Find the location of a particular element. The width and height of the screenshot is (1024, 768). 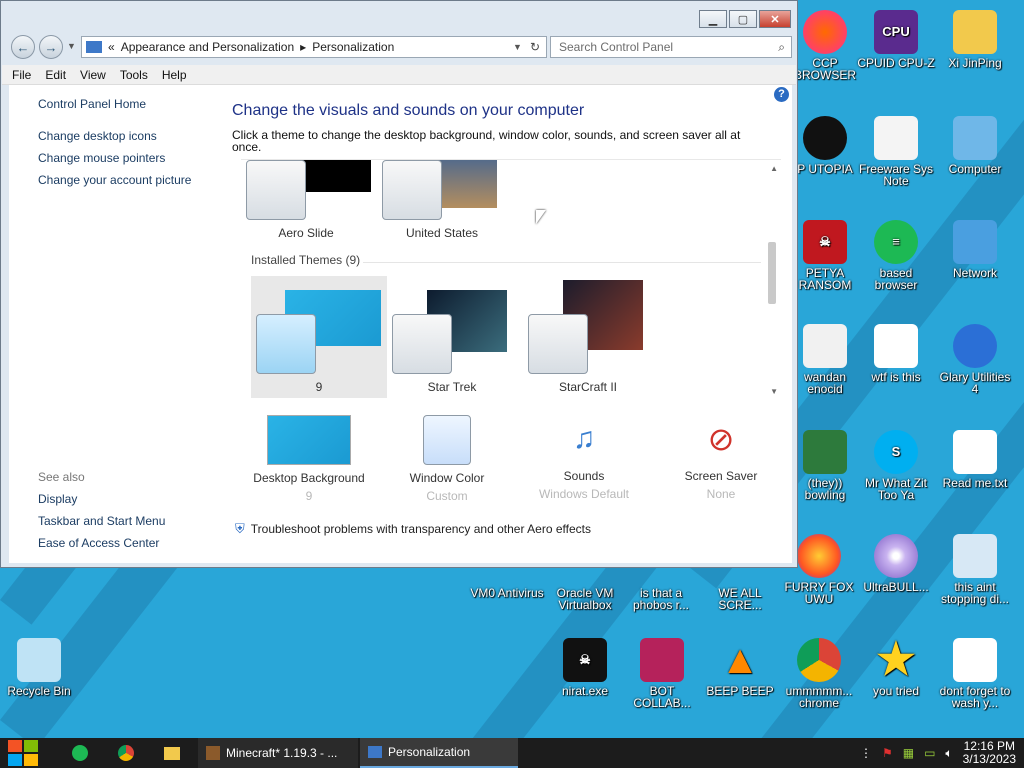

theme-label: United States is located at coordinates (442, 233).